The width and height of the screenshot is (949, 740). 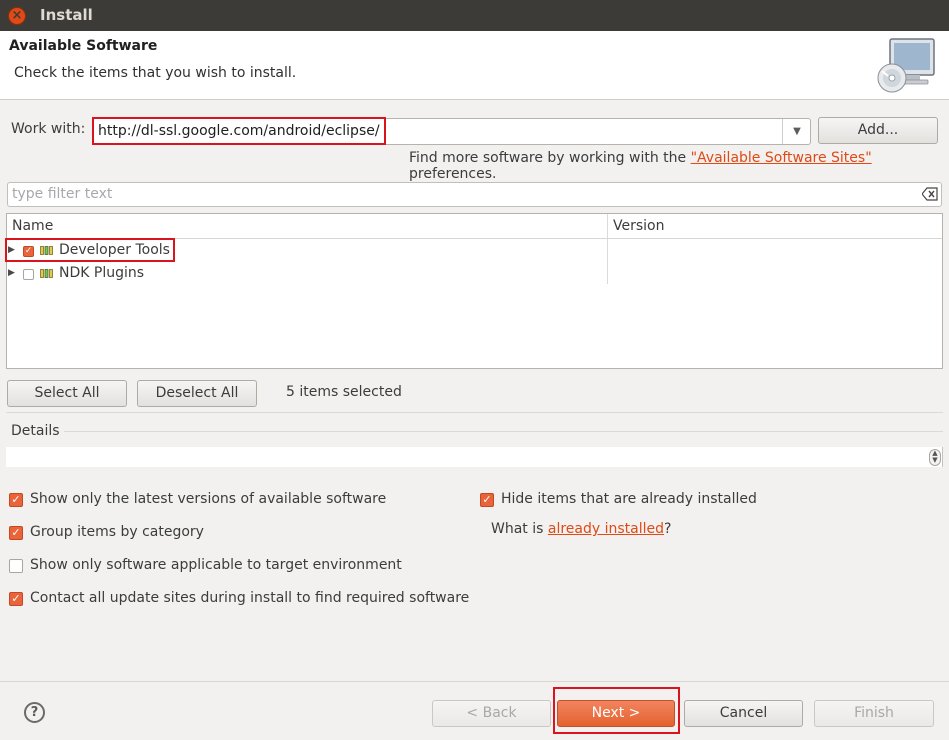 What do you see at coordinates (16, 500) in the screenshot?
I see `latest-versions-checkbox: ✓` at bounding box center [16, 500].